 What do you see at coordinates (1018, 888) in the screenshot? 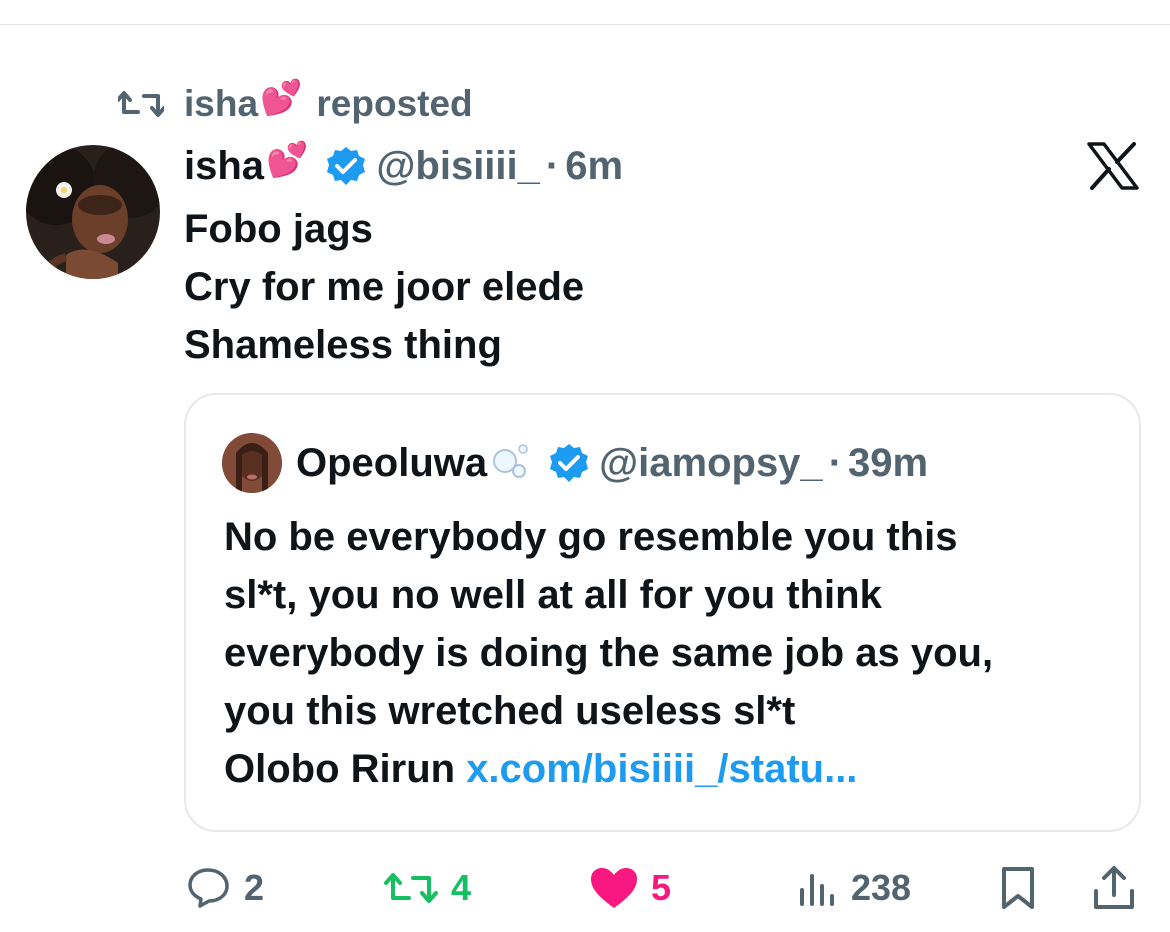
I see `bookmark-icon` at bounding box center [1018, 888].